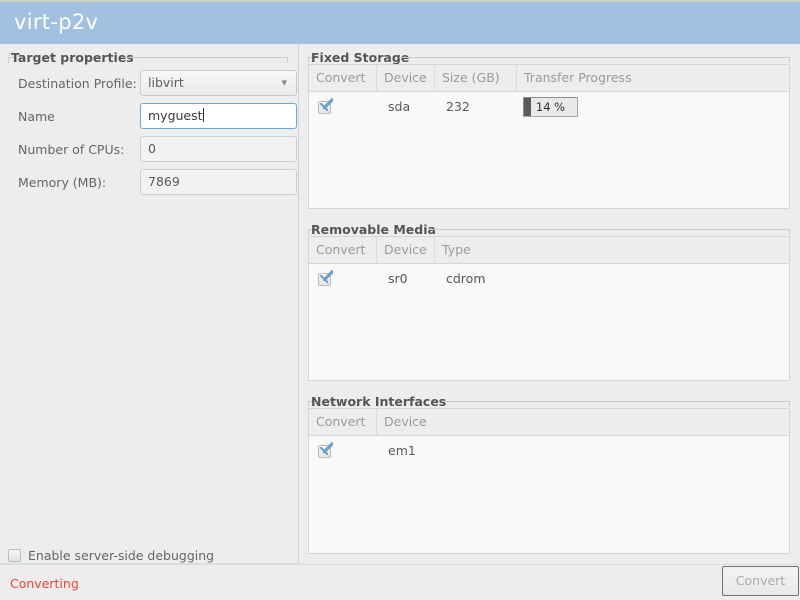 The height and width of the screenshot is (600, 800). Describe the element at coordinates (549, 451) in the screenshot. I see `table-row: em1` at that location.